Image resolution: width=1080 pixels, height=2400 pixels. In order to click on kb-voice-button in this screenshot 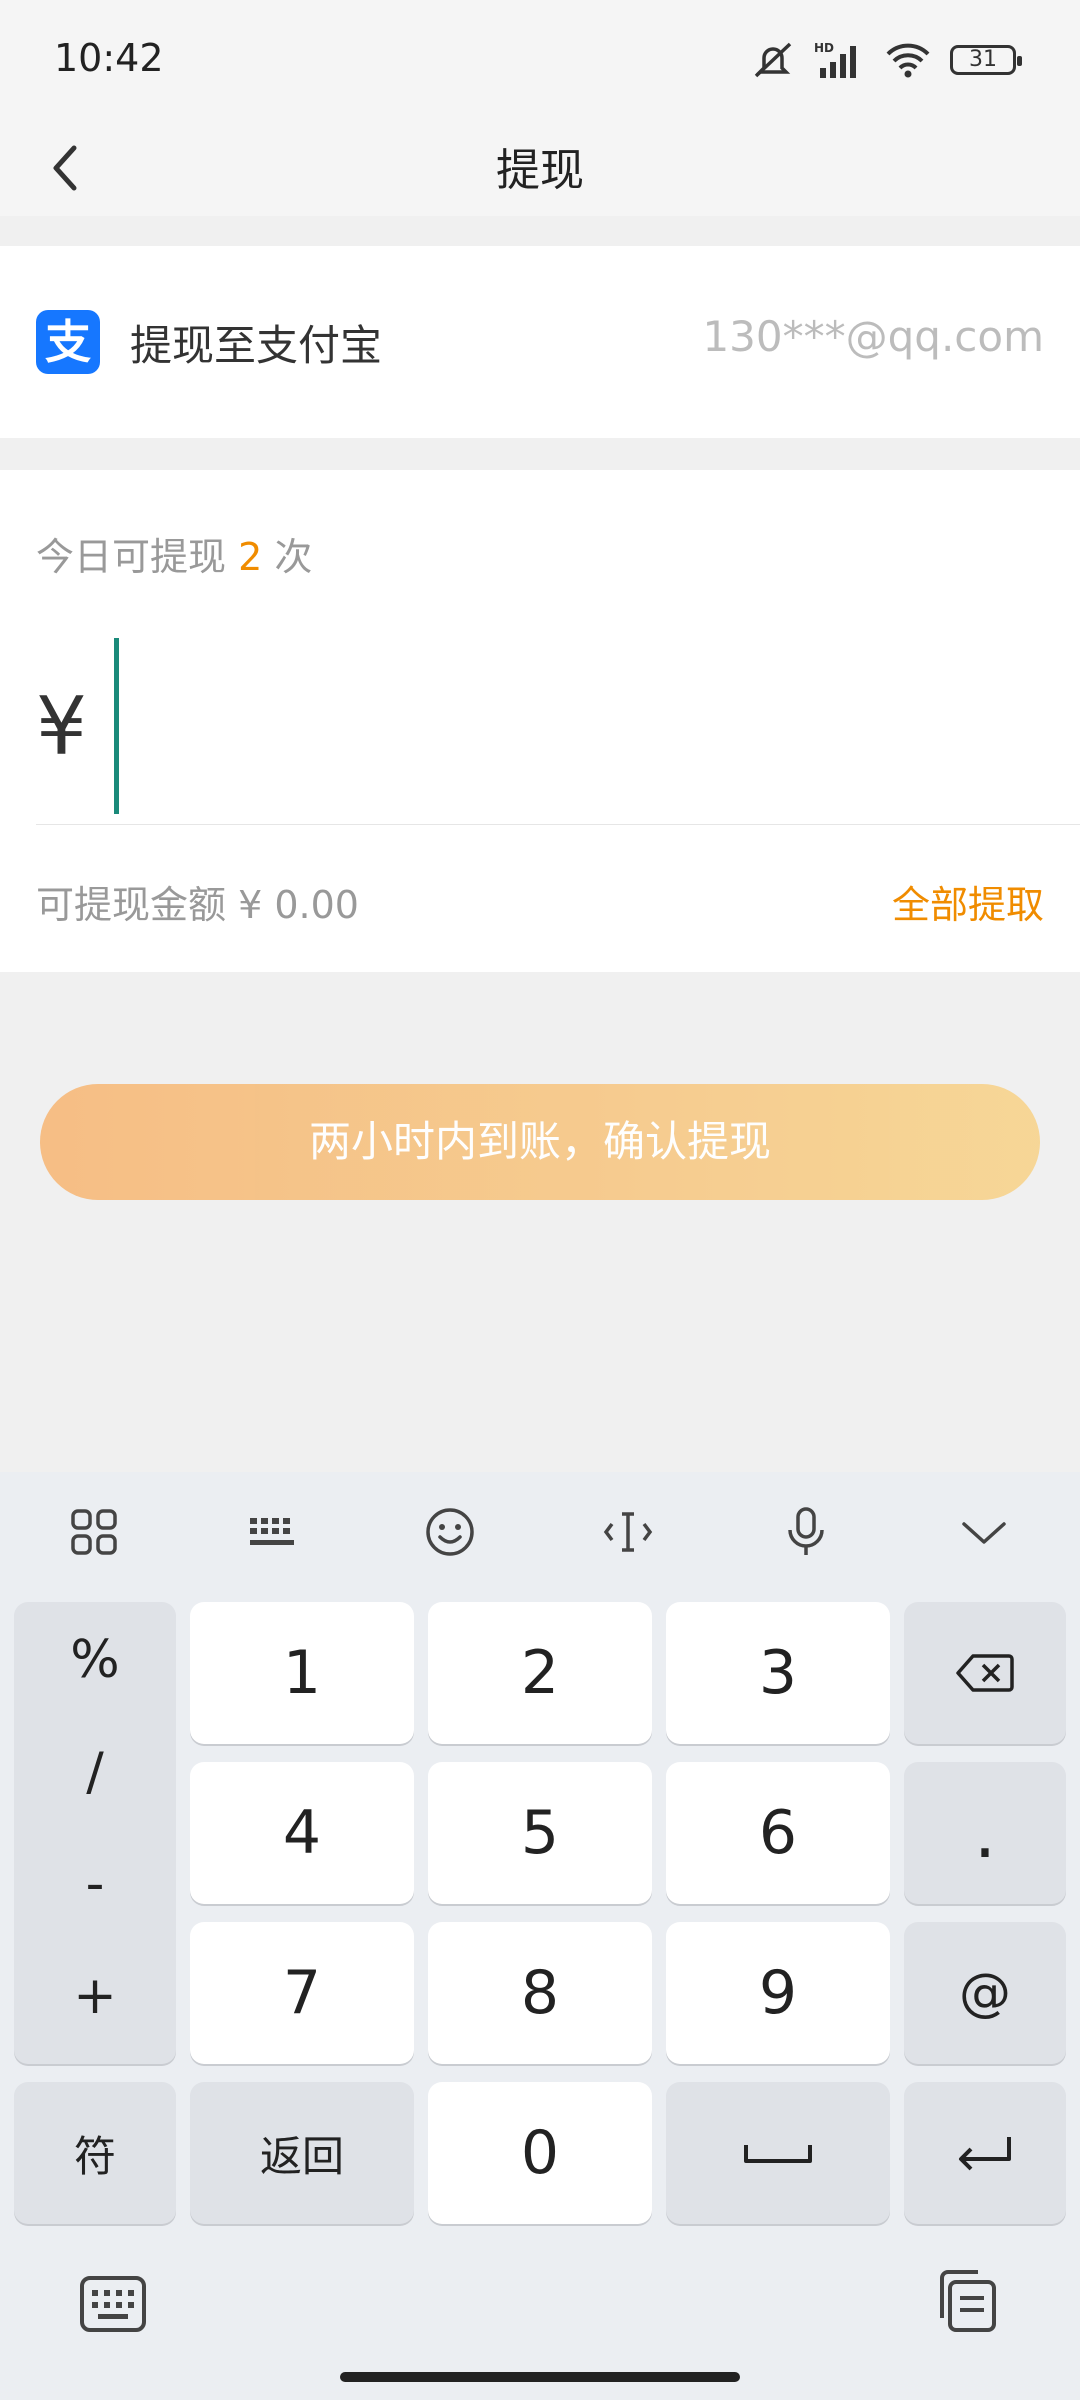, I will do `click(806, 1532)`.